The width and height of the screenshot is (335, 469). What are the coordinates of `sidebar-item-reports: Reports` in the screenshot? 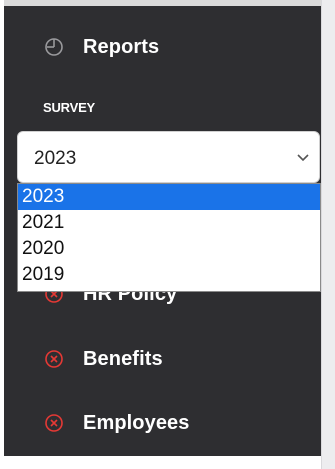 It's located at (101, 47).